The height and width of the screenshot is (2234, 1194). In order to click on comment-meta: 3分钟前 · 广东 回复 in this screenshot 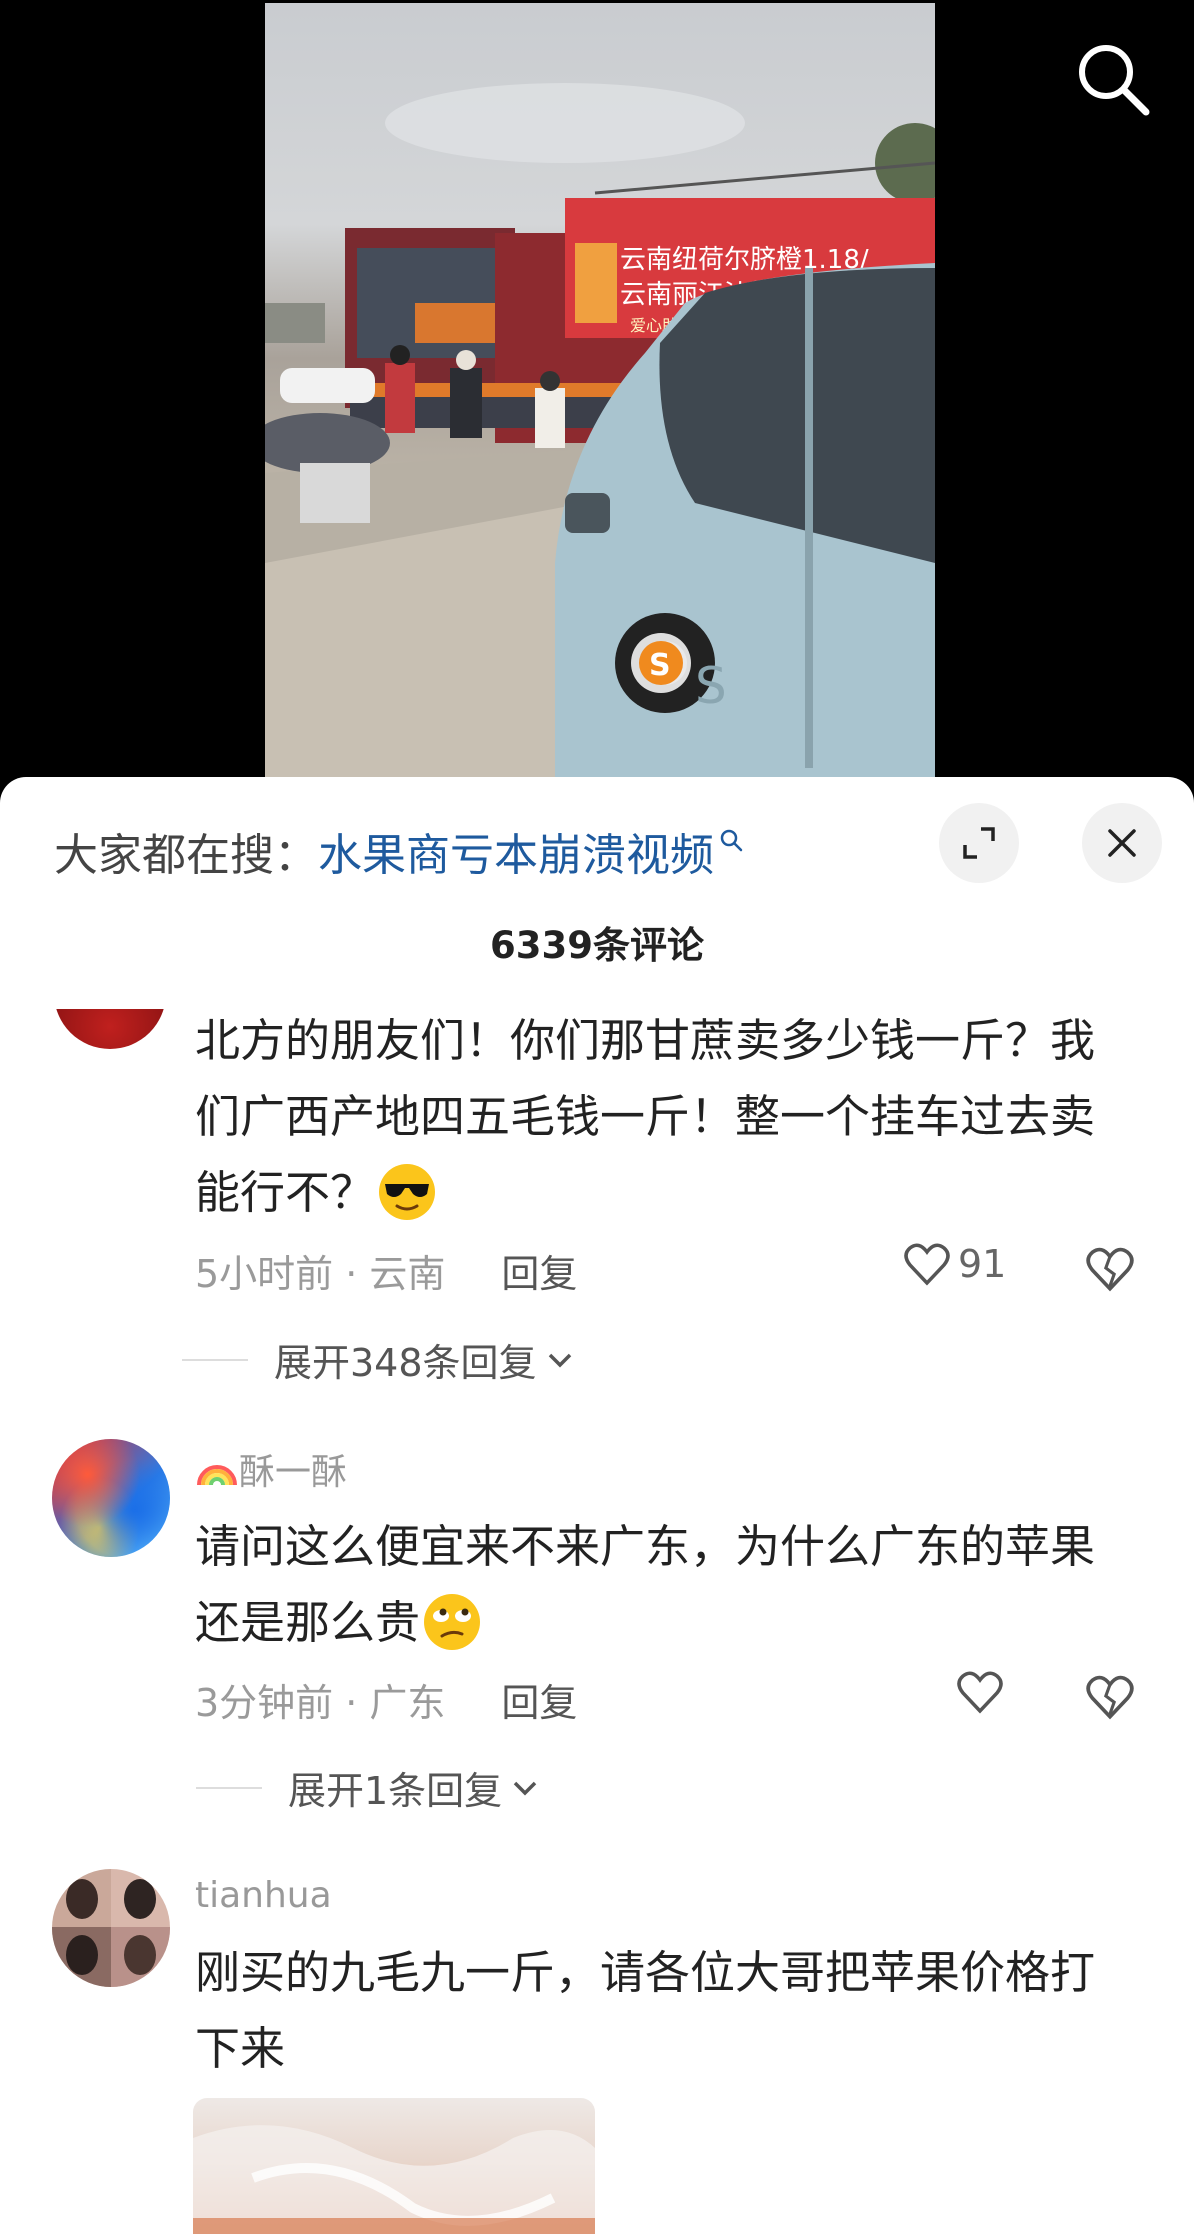, I will do `click(386, 1699)`.